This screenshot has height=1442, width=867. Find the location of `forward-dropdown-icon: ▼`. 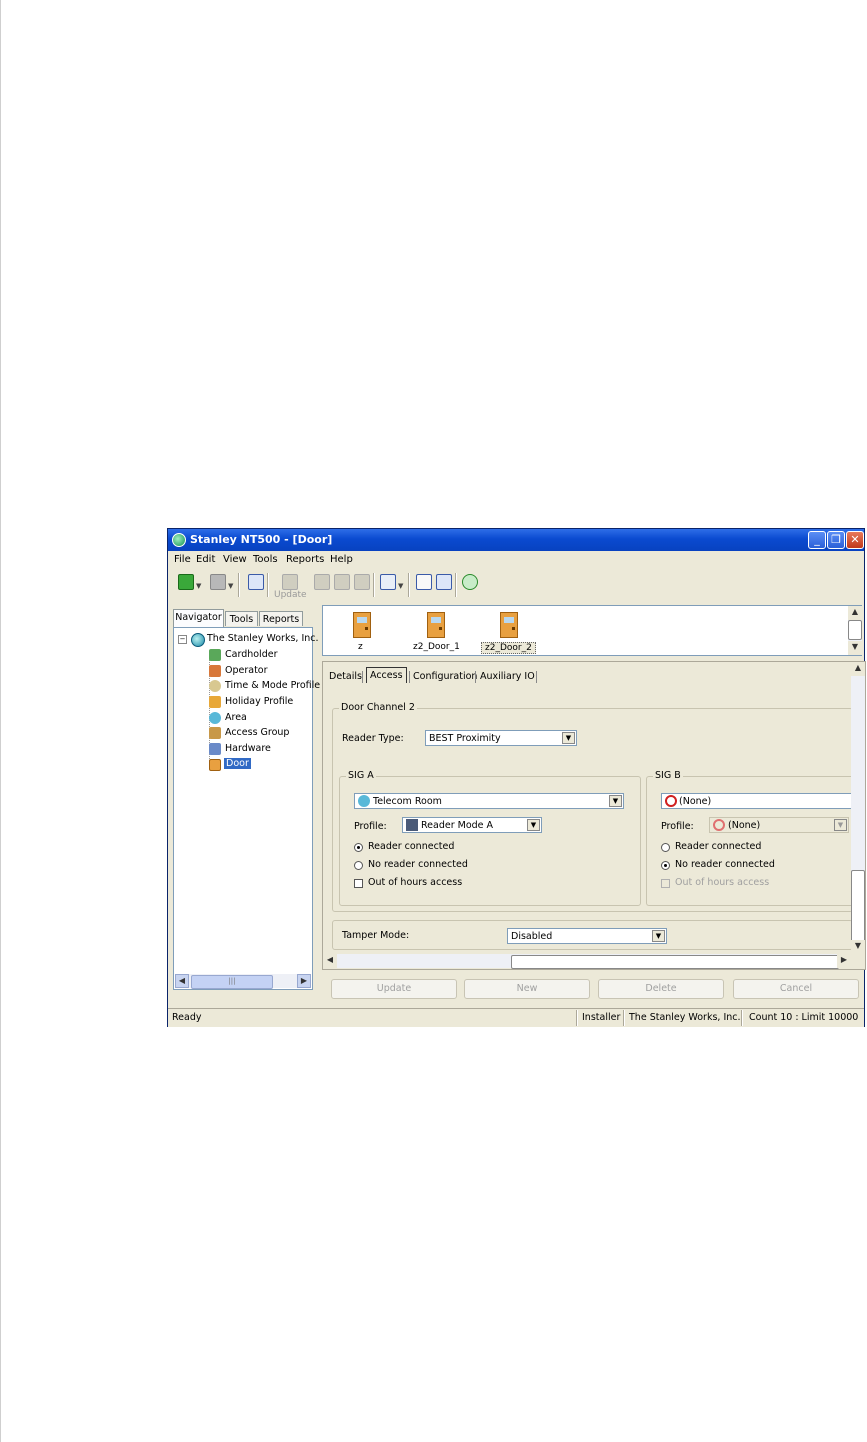

forward-dropdown-icon: ▼ is located at coordinates (230, 586).